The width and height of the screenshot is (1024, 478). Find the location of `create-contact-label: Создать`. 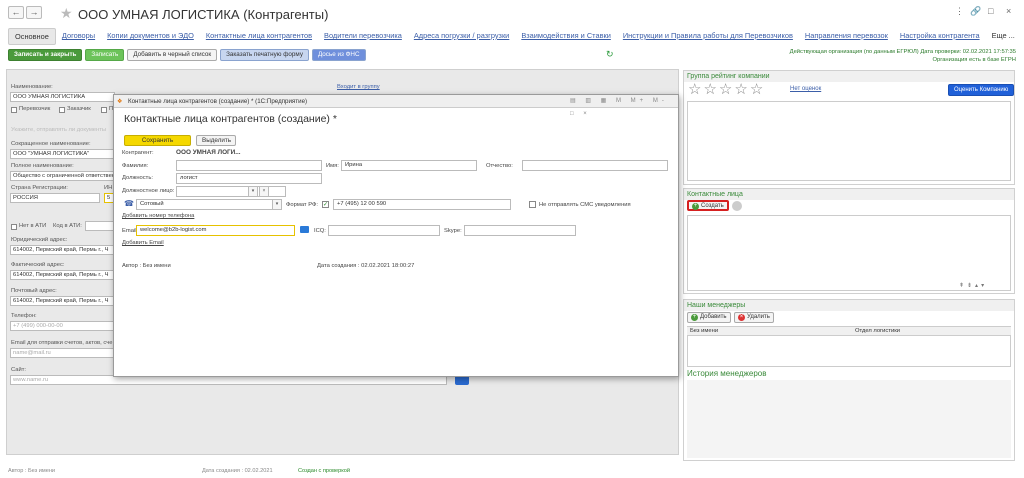

create-contact-label: Создать is located at coordinates (712, 206).